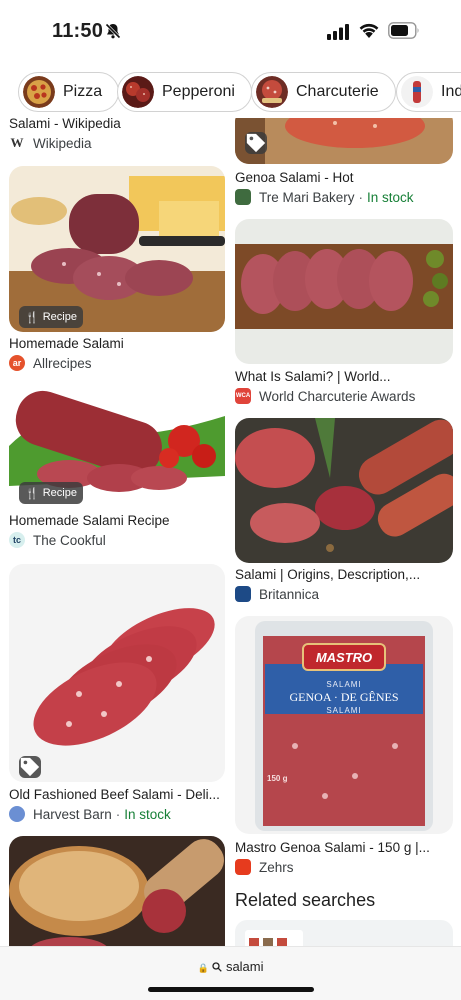  I want to click on package-line2: GENOA · DE GÊNES, so click(344, 697).